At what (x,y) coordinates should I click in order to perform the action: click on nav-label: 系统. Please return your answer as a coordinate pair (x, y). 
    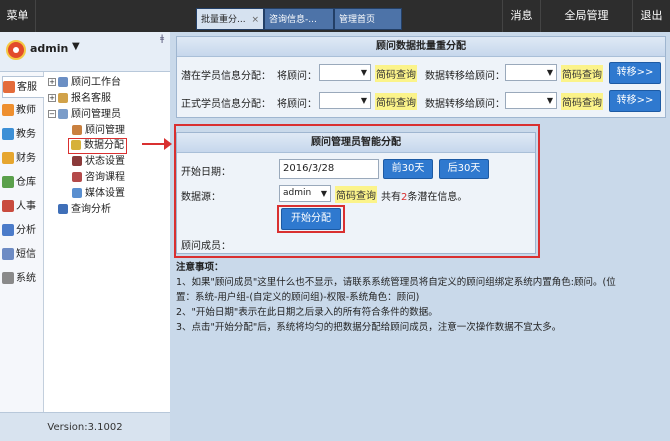
    Looking at the image, I should click on (26, 278).